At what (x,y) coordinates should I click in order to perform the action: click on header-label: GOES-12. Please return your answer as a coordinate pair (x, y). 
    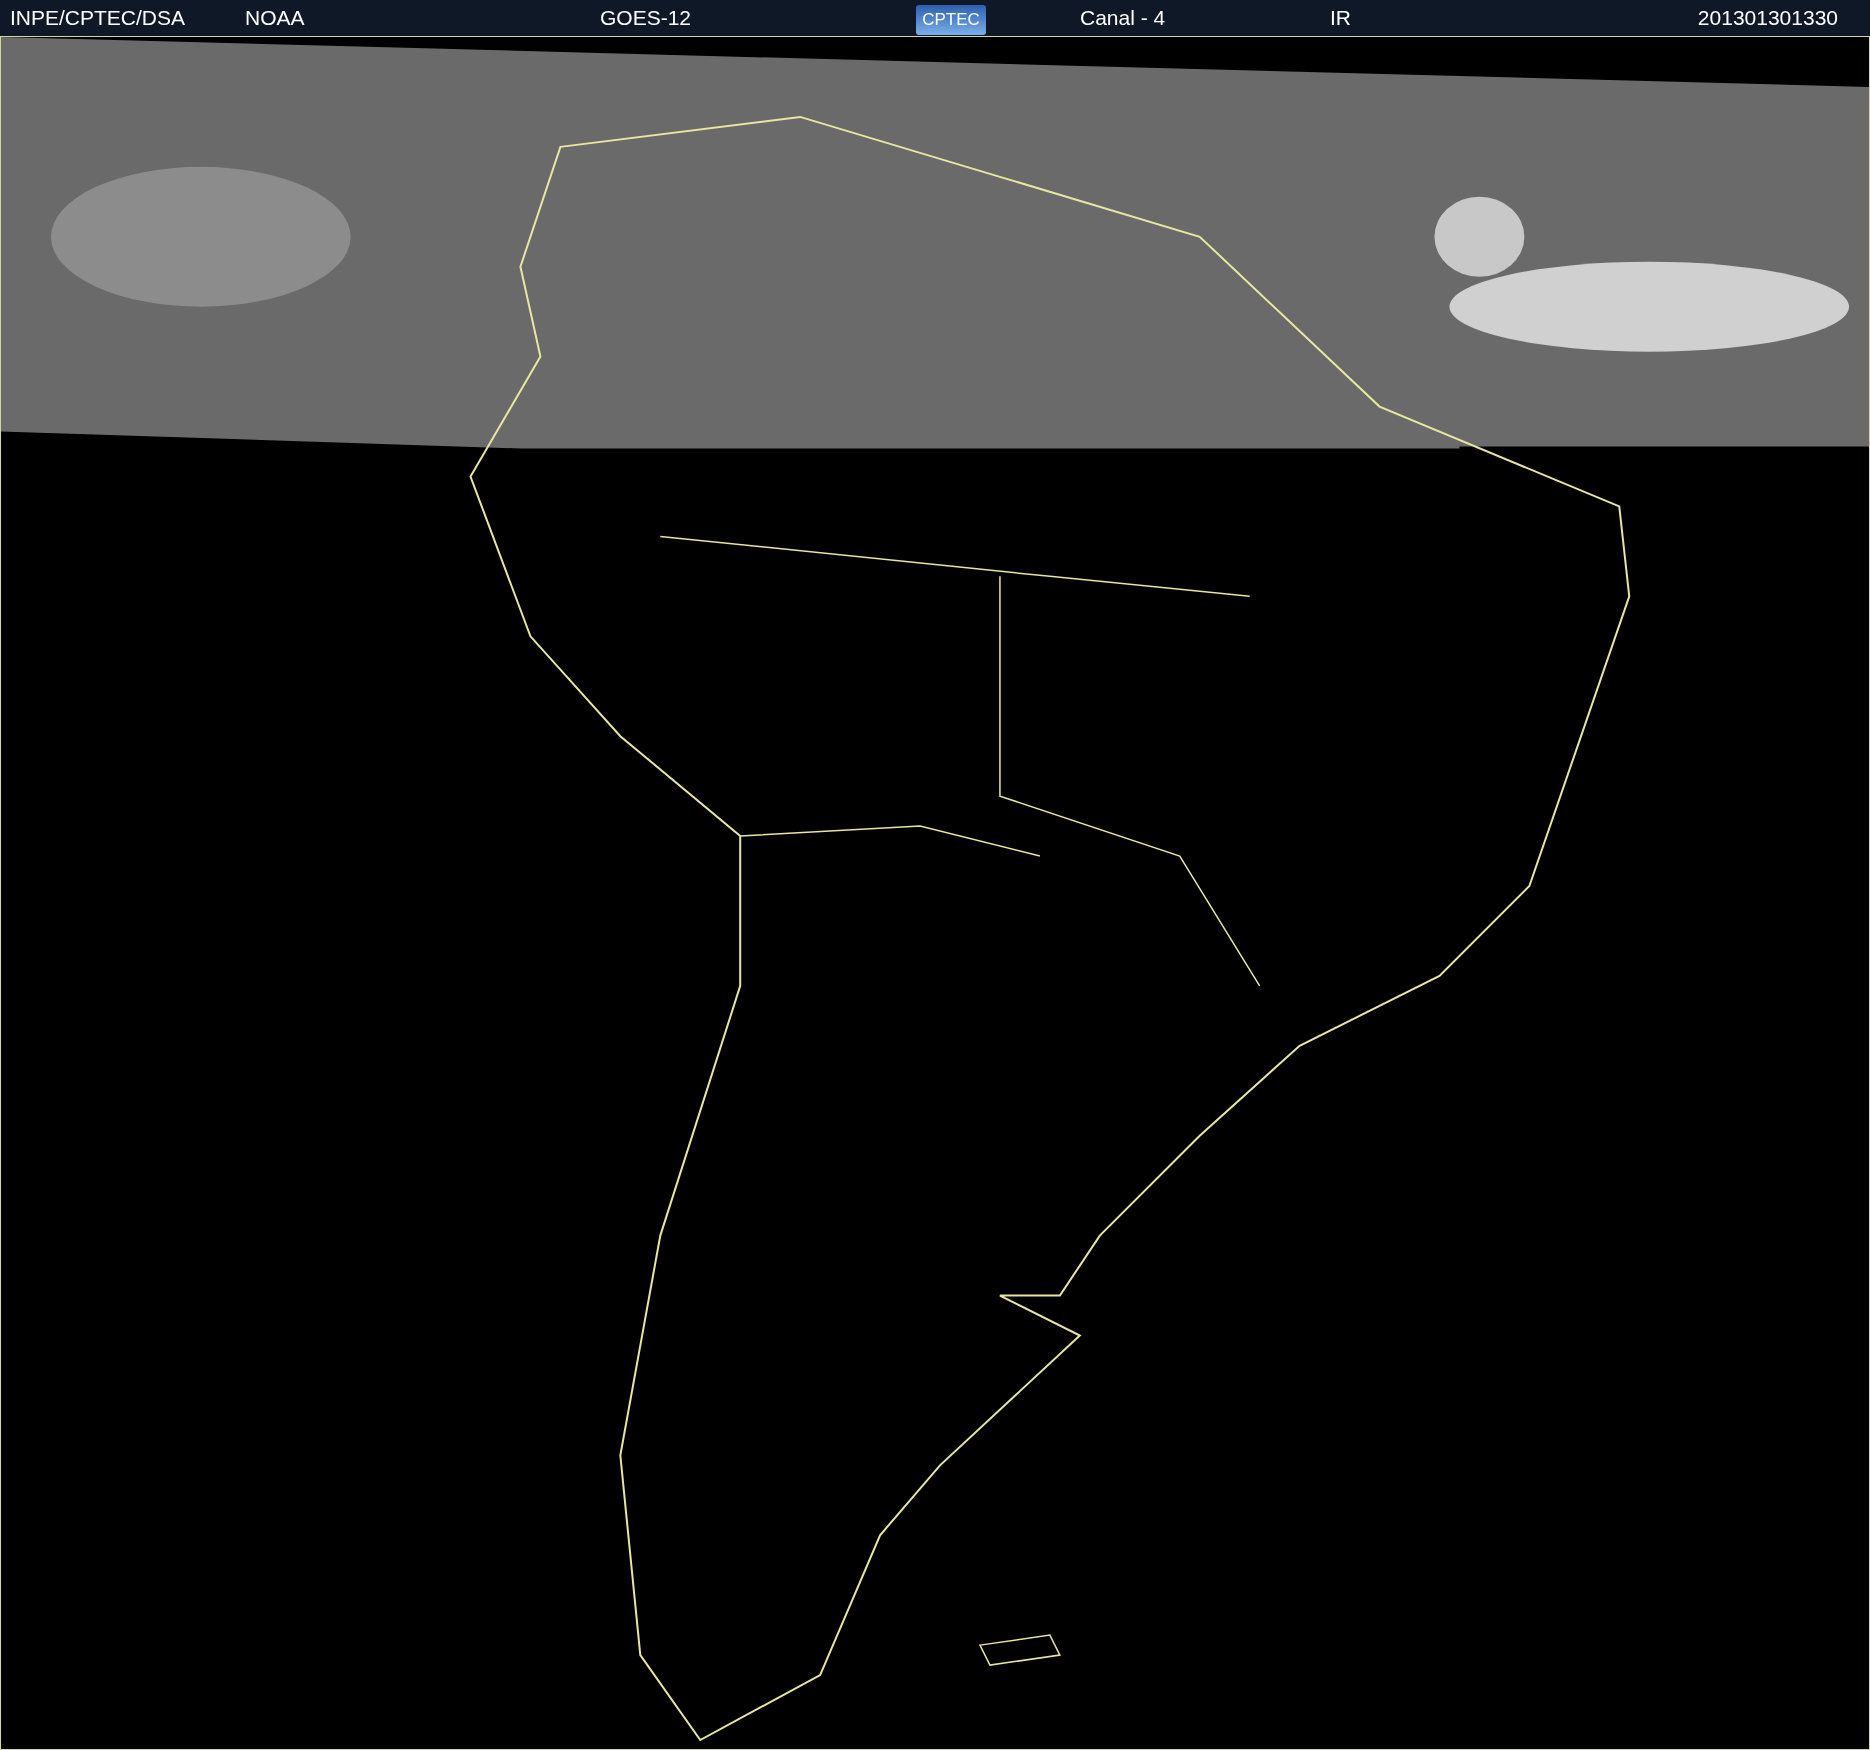
    Looking at the image, I should click on (646, 18).